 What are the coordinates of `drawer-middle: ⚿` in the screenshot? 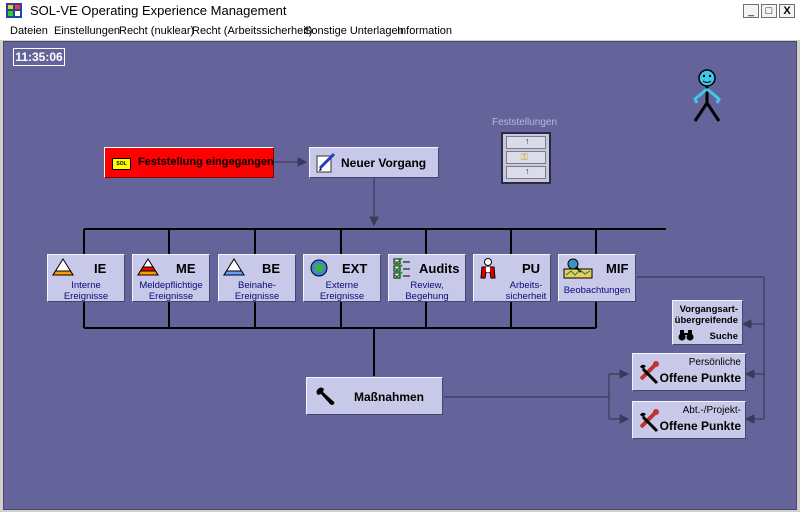 It's located at (526, 157).